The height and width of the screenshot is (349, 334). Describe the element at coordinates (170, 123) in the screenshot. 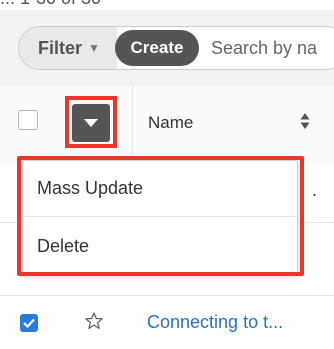

I see `name-column-header: Name` at that location.